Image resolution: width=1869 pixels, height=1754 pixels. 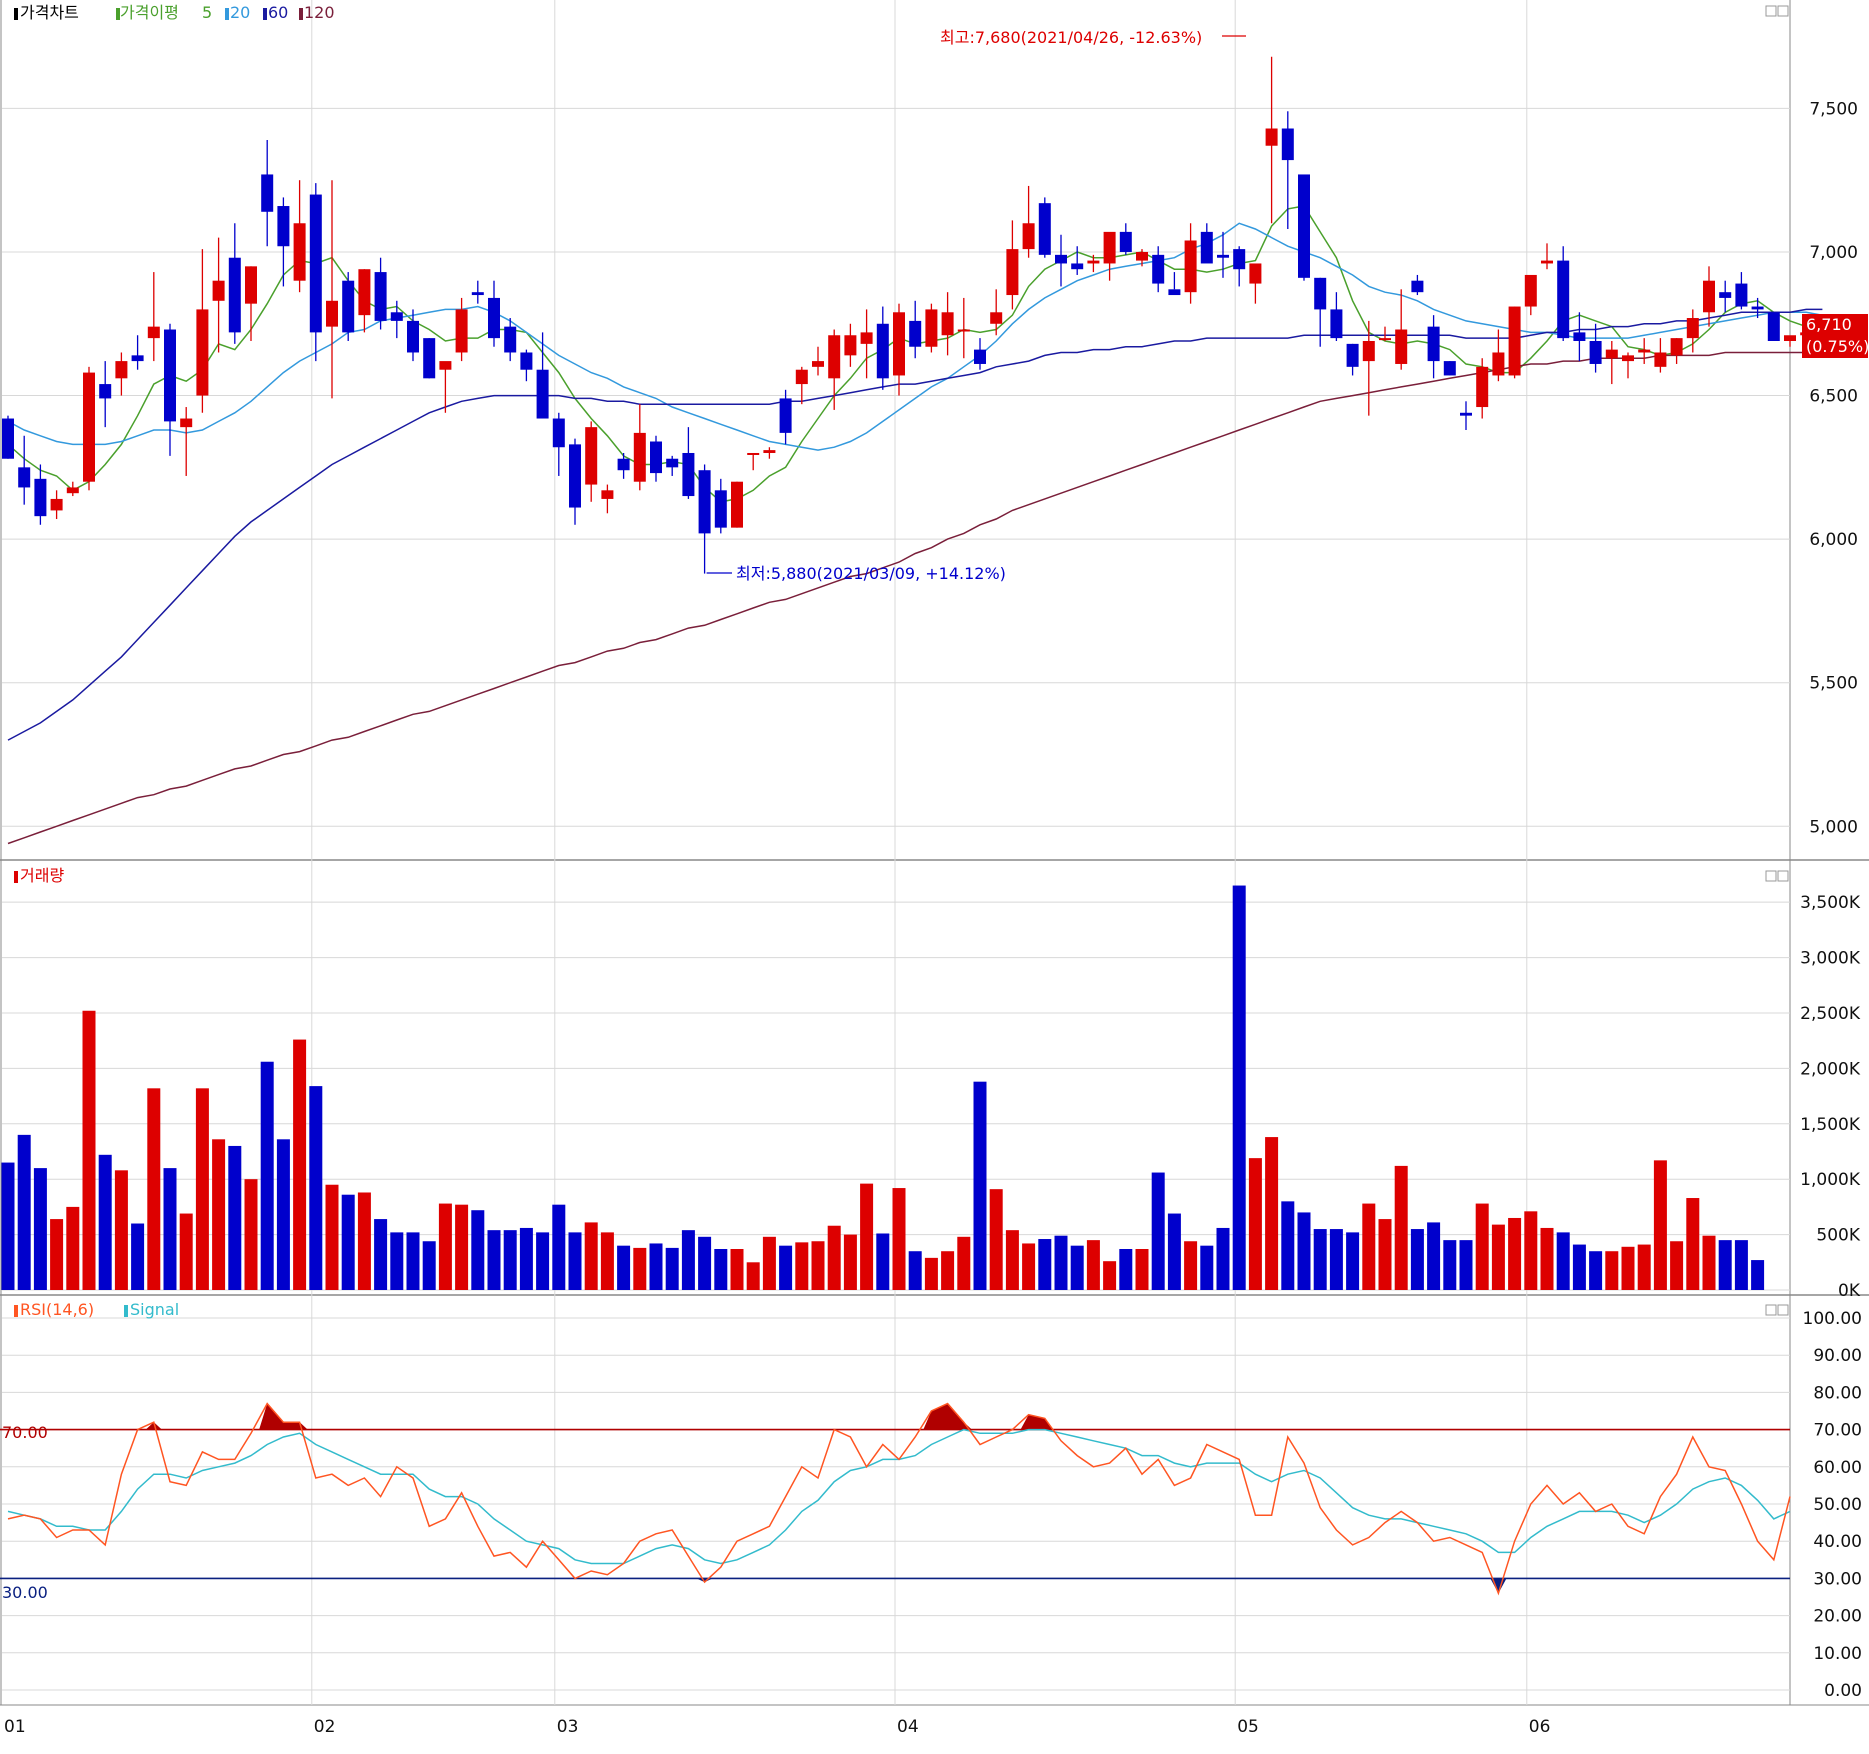 I want to click on volume-tick-label: 3,500K, so click(x=1830, y=903).